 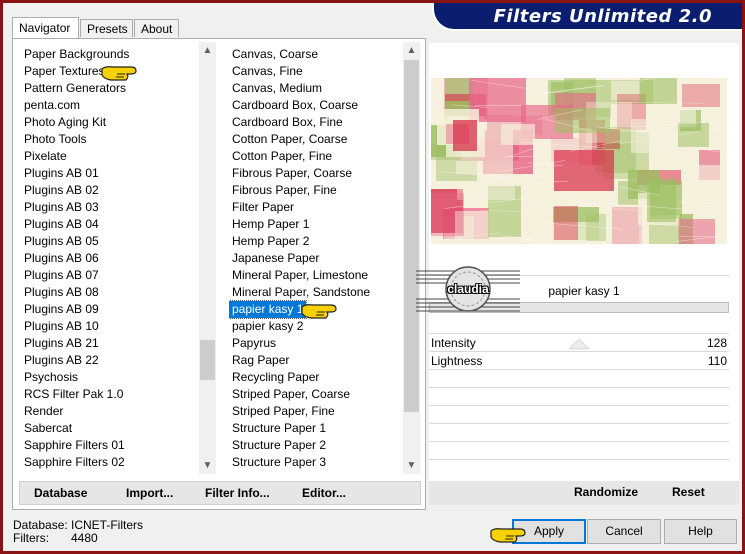 I want to click on category-item: Plugins AB 22, so click(x=60, y=360).